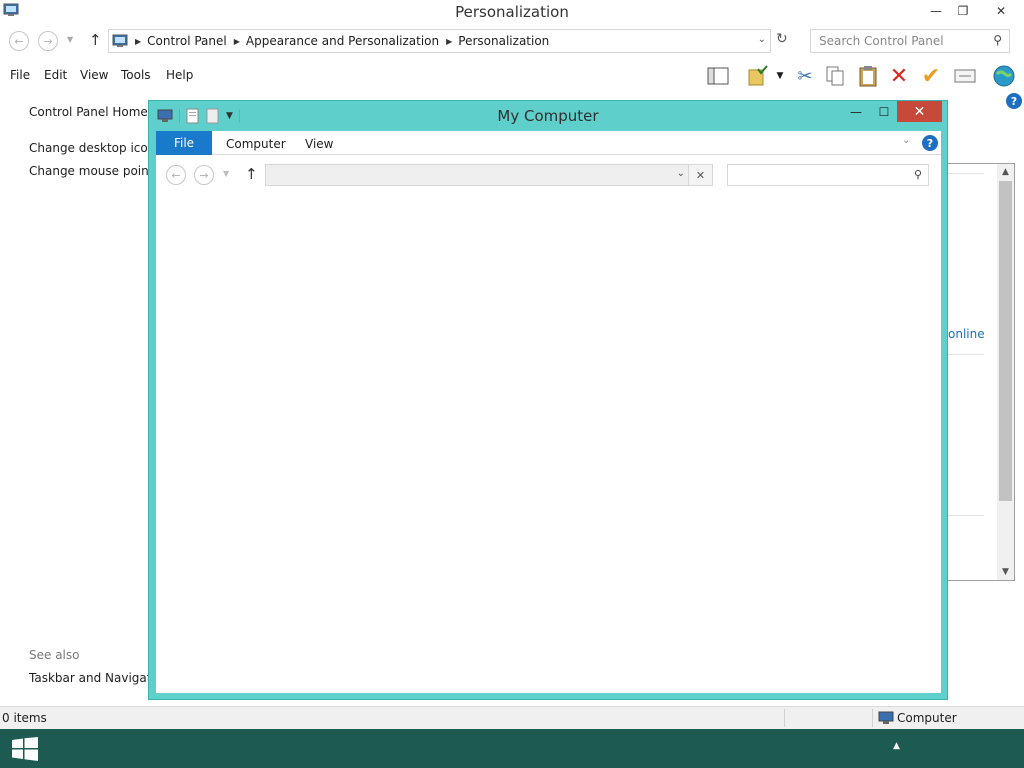 This screenshot has width=1024, height=768. I want to click on zone-label: Computer, so click(927, 718).